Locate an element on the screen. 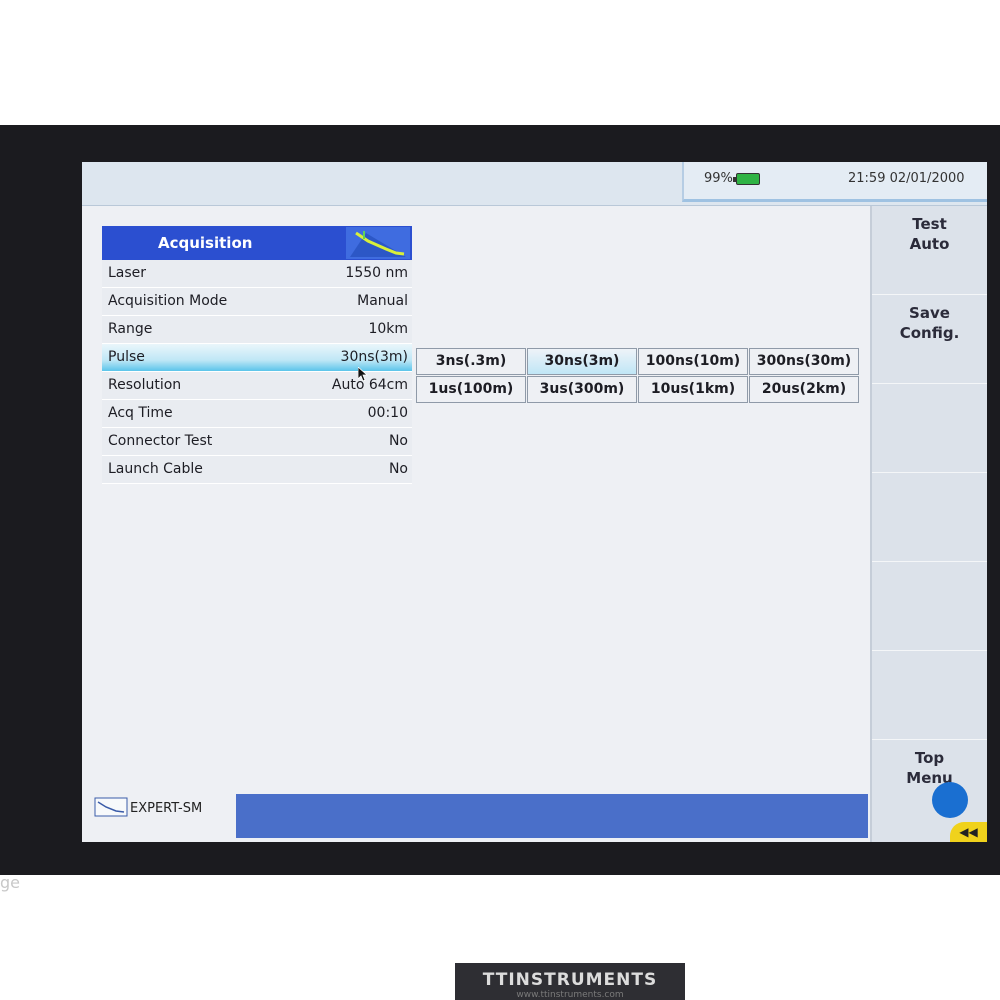 This screenshot has width=1000, height=1000. pulse-option: 20us(2km) is located at coordinates (804, 389).